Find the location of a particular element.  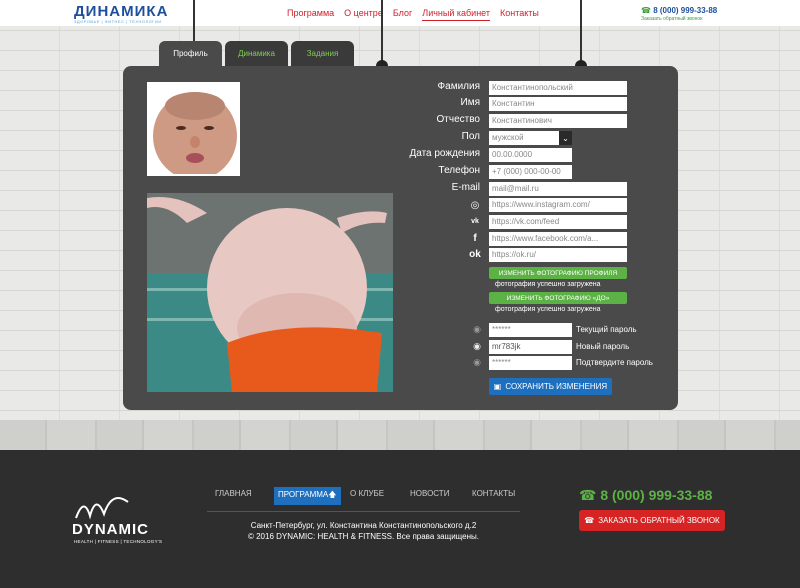

nav-blog: Блог is located at coordinates (402, 14).